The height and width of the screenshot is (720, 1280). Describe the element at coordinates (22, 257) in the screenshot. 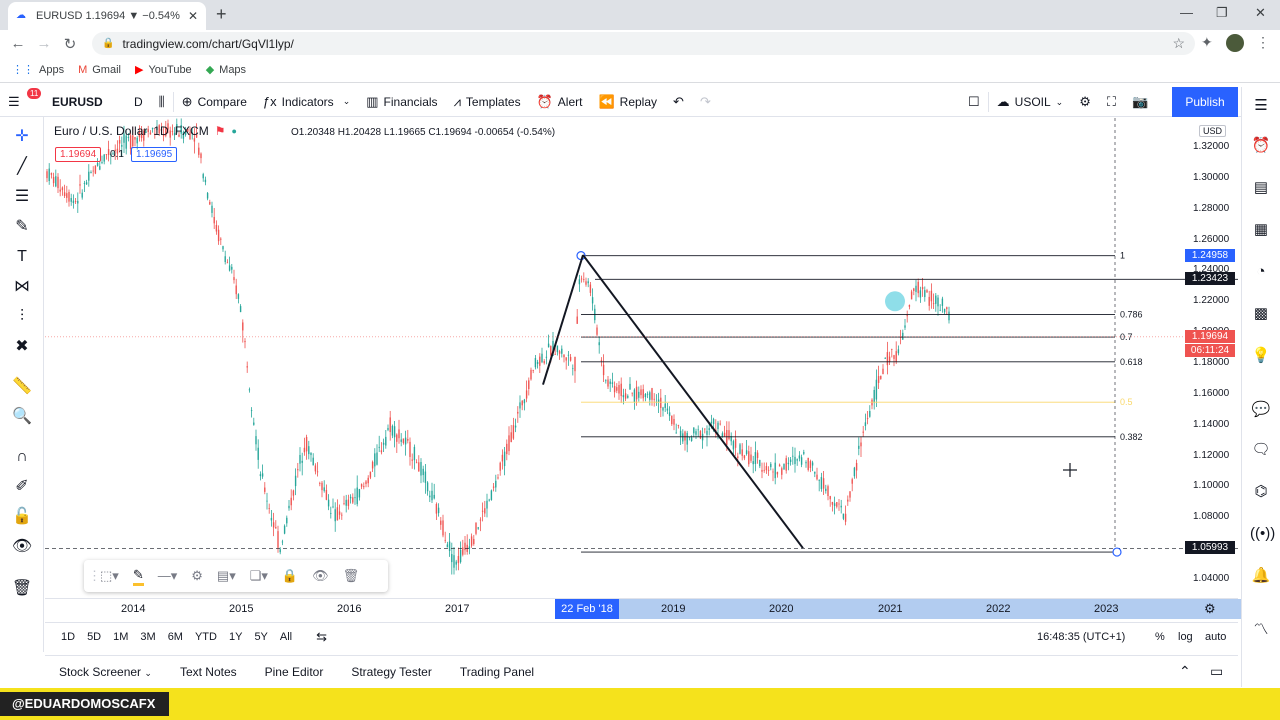

I see `text-tool-icon: T` at that location.